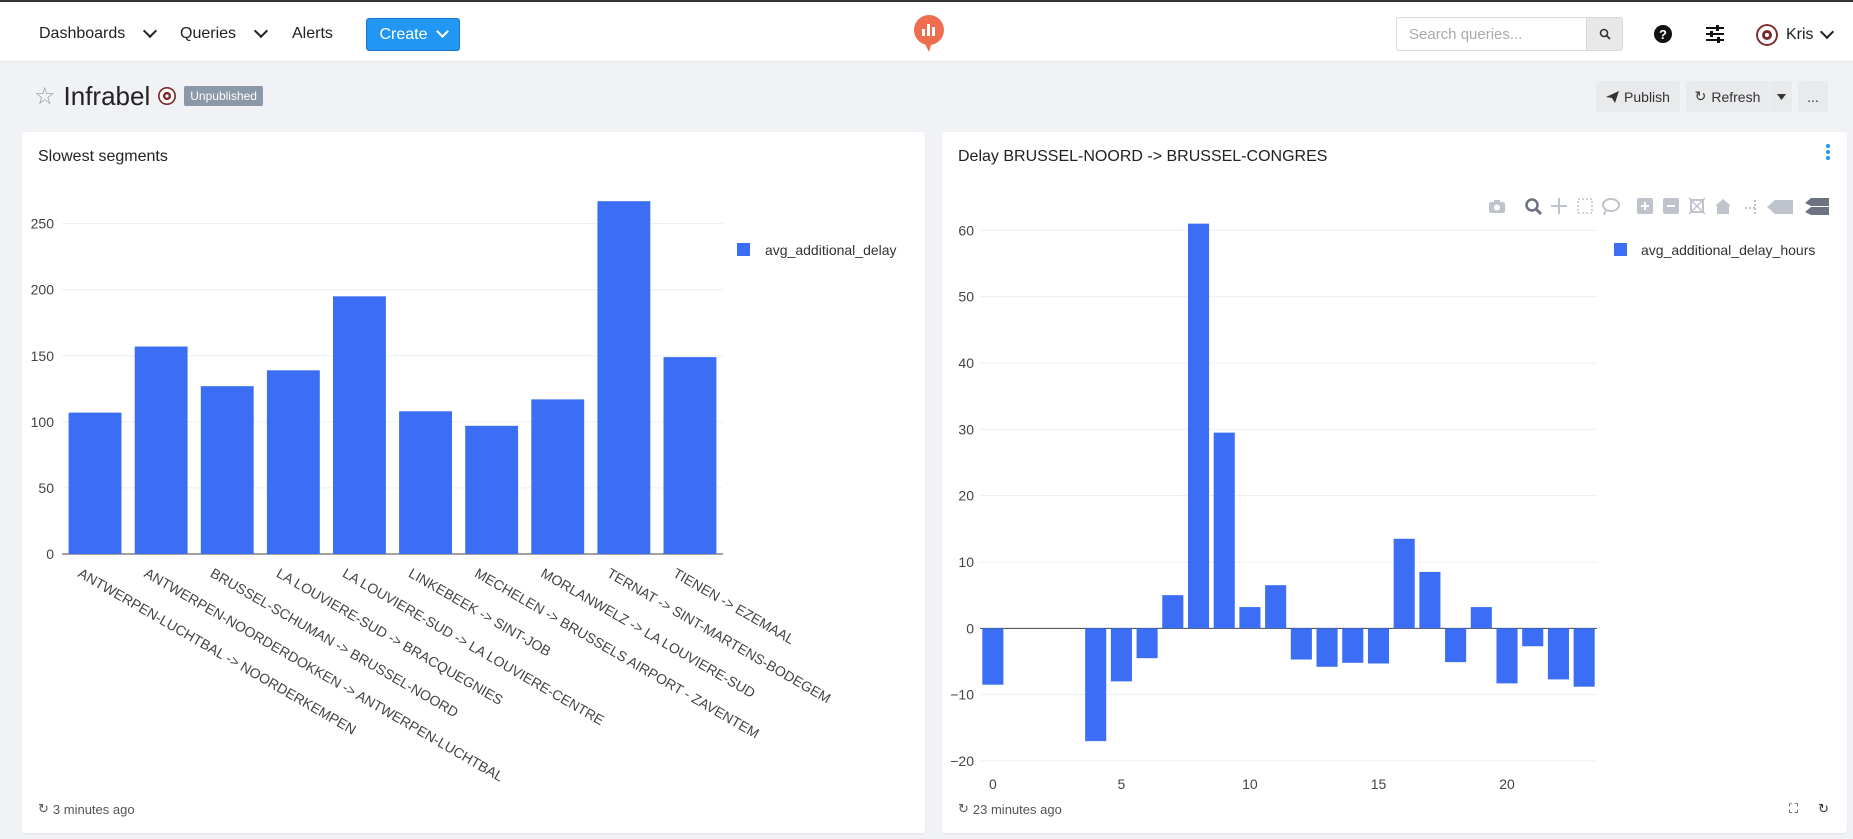  I want to click on x-tick-label: 20, so click(1507, 784).